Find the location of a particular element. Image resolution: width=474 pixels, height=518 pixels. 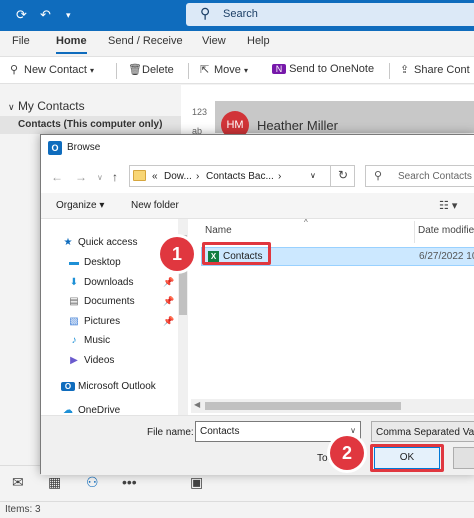

search-box: ⚲ Search is located at coordinates (330, 14).